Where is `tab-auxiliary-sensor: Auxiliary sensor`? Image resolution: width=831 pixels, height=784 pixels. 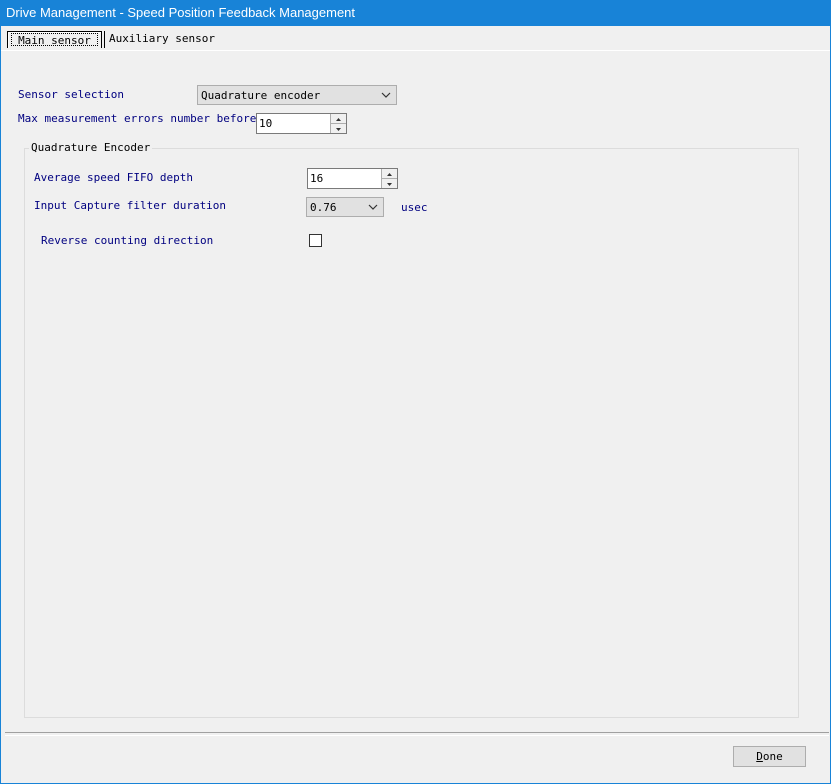 tab-auxiliary-sensor: Auxiliary sensor is located at coordinates (159, 39).